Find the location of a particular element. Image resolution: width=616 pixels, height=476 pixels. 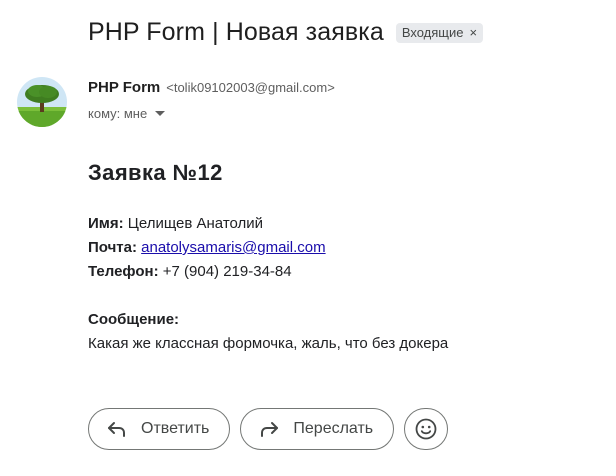

action-buttons: Ответить Переслать is located at coordinates (268, 429).